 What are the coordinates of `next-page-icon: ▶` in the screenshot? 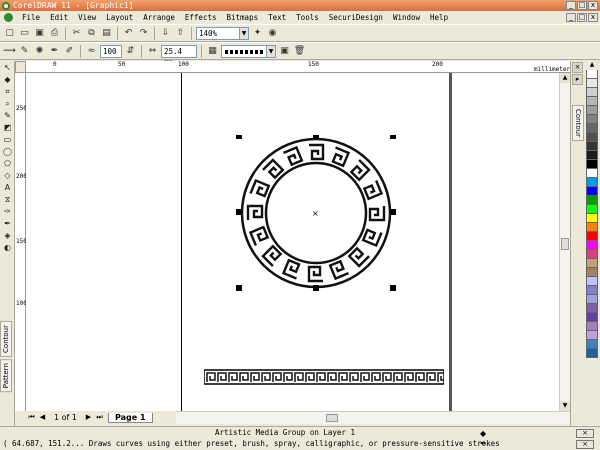 It's located at (88, 417).